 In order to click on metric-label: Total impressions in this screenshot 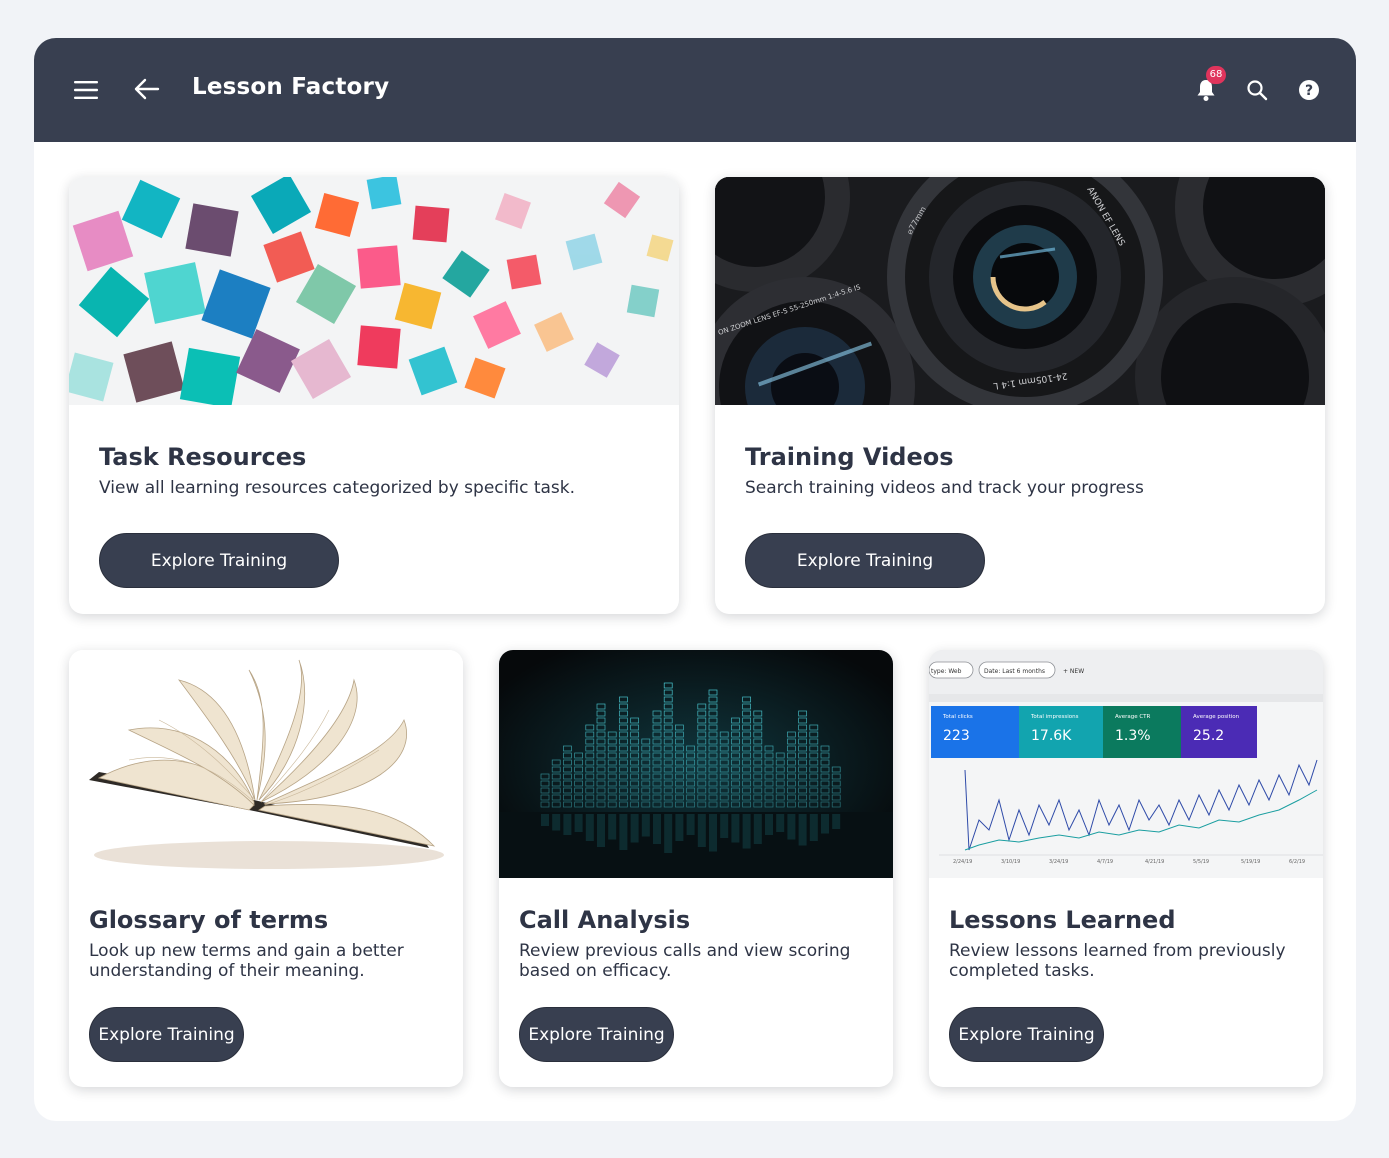, I will do `click(1054, 717)`.